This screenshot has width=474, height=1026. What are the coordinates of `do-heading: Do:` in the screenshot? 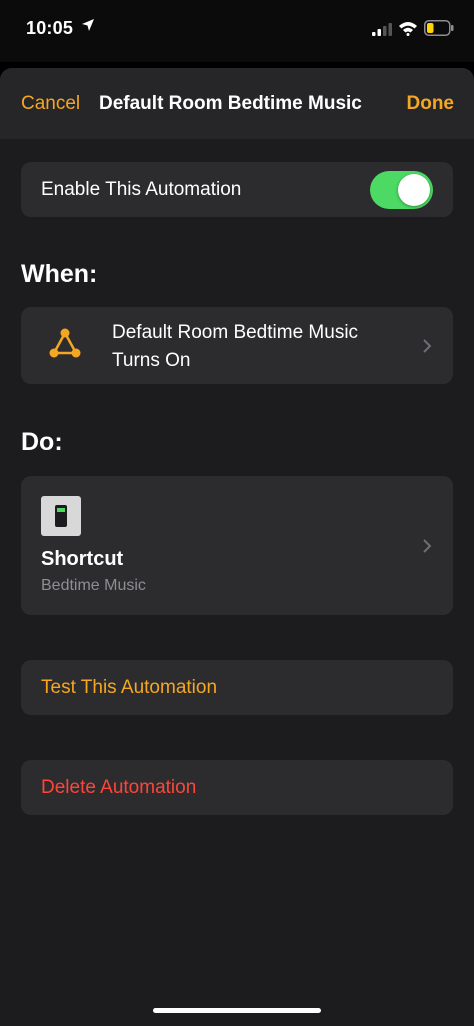 It's located at (42, 442).